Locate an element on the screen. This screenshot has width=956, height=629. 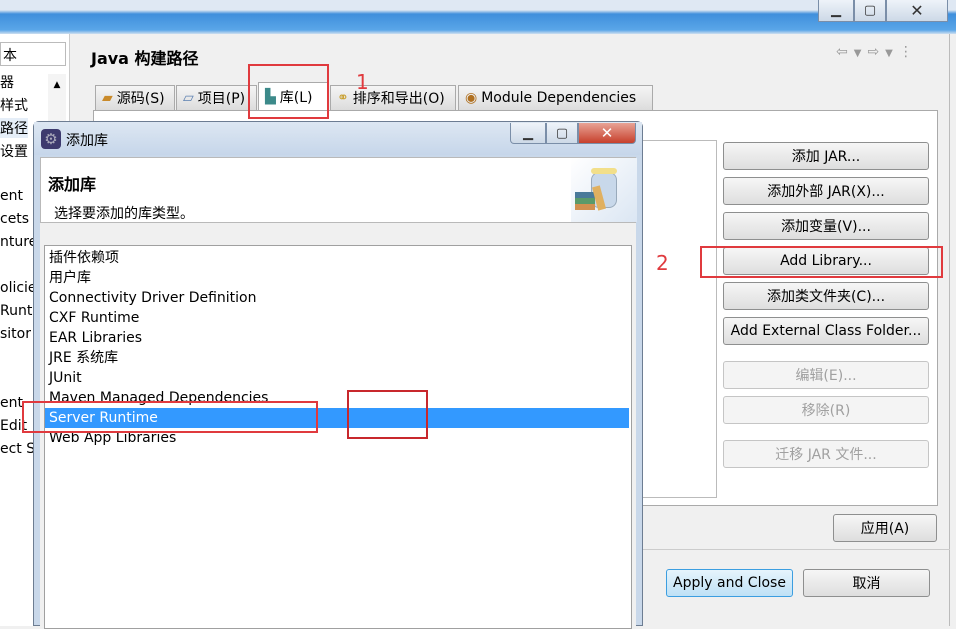
project-folder-icon: ▱ is located at coordinates (188, 98).